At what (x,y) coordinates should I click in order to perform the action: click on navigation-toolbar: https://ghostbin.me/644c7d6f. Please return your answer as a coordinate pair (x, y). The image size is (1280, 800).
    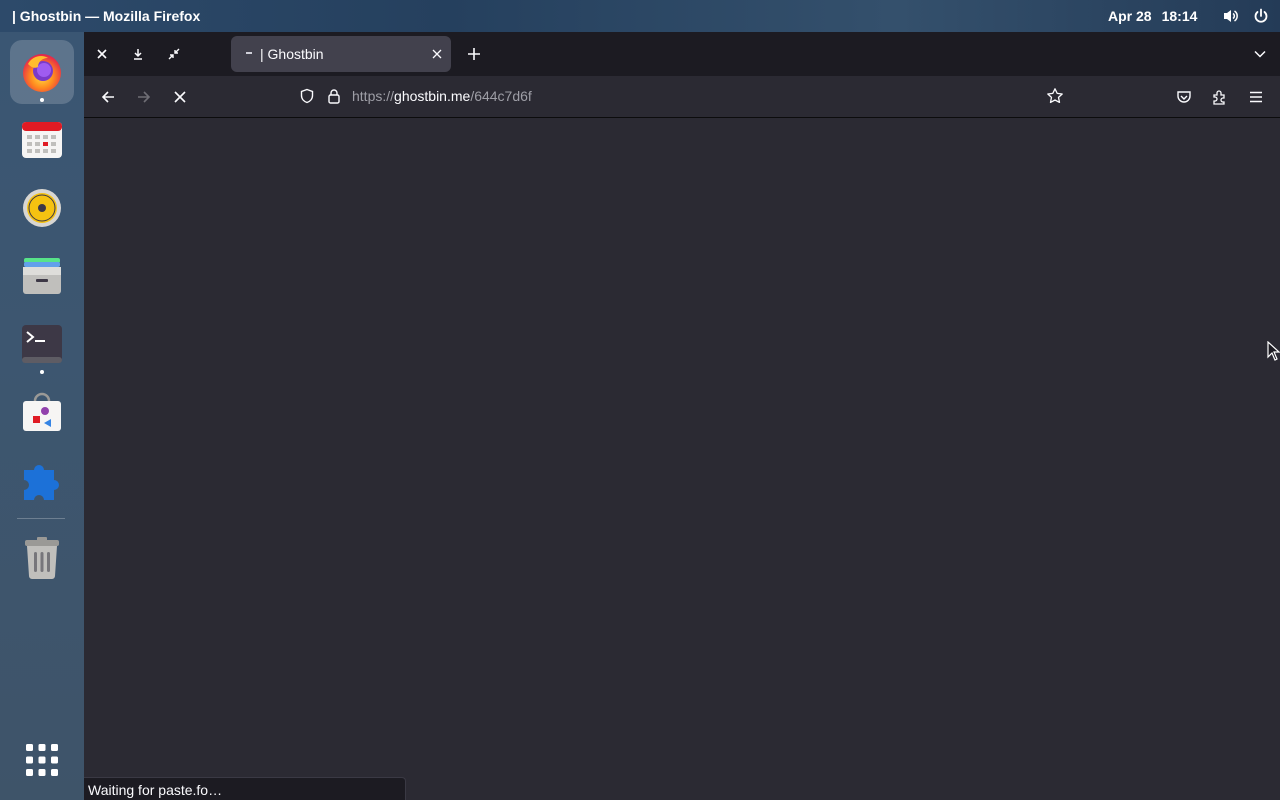
    Looking at the image, I should click on (682, 97).